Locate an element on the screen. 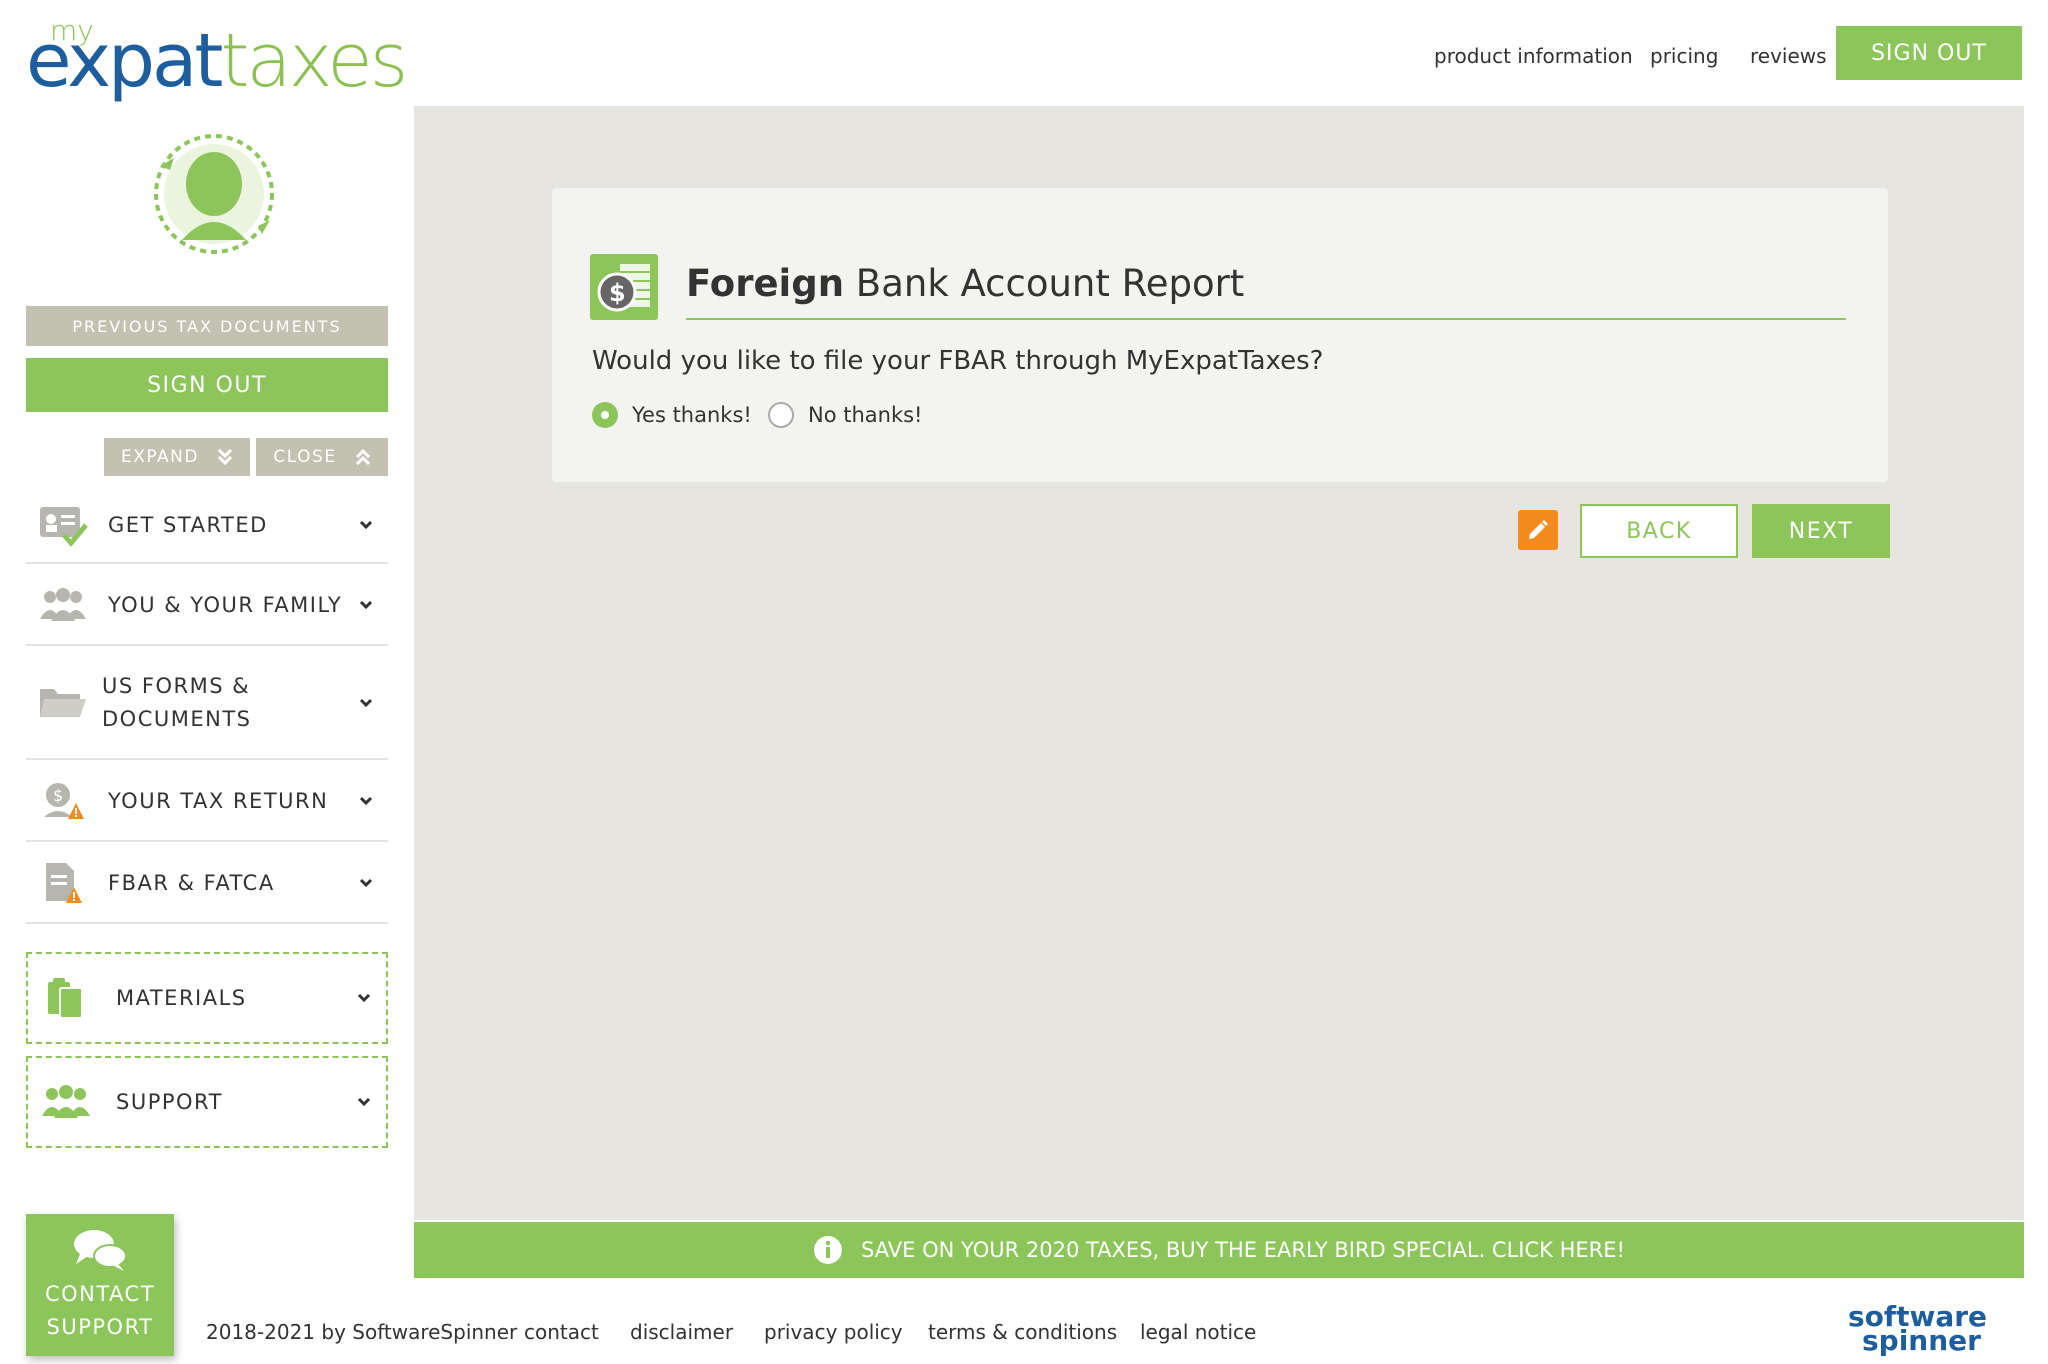 The height and width of the screenshot is (1364, 2048). sidebar-item-label: FBAR & FATCA is located at coordinates (191, 882).